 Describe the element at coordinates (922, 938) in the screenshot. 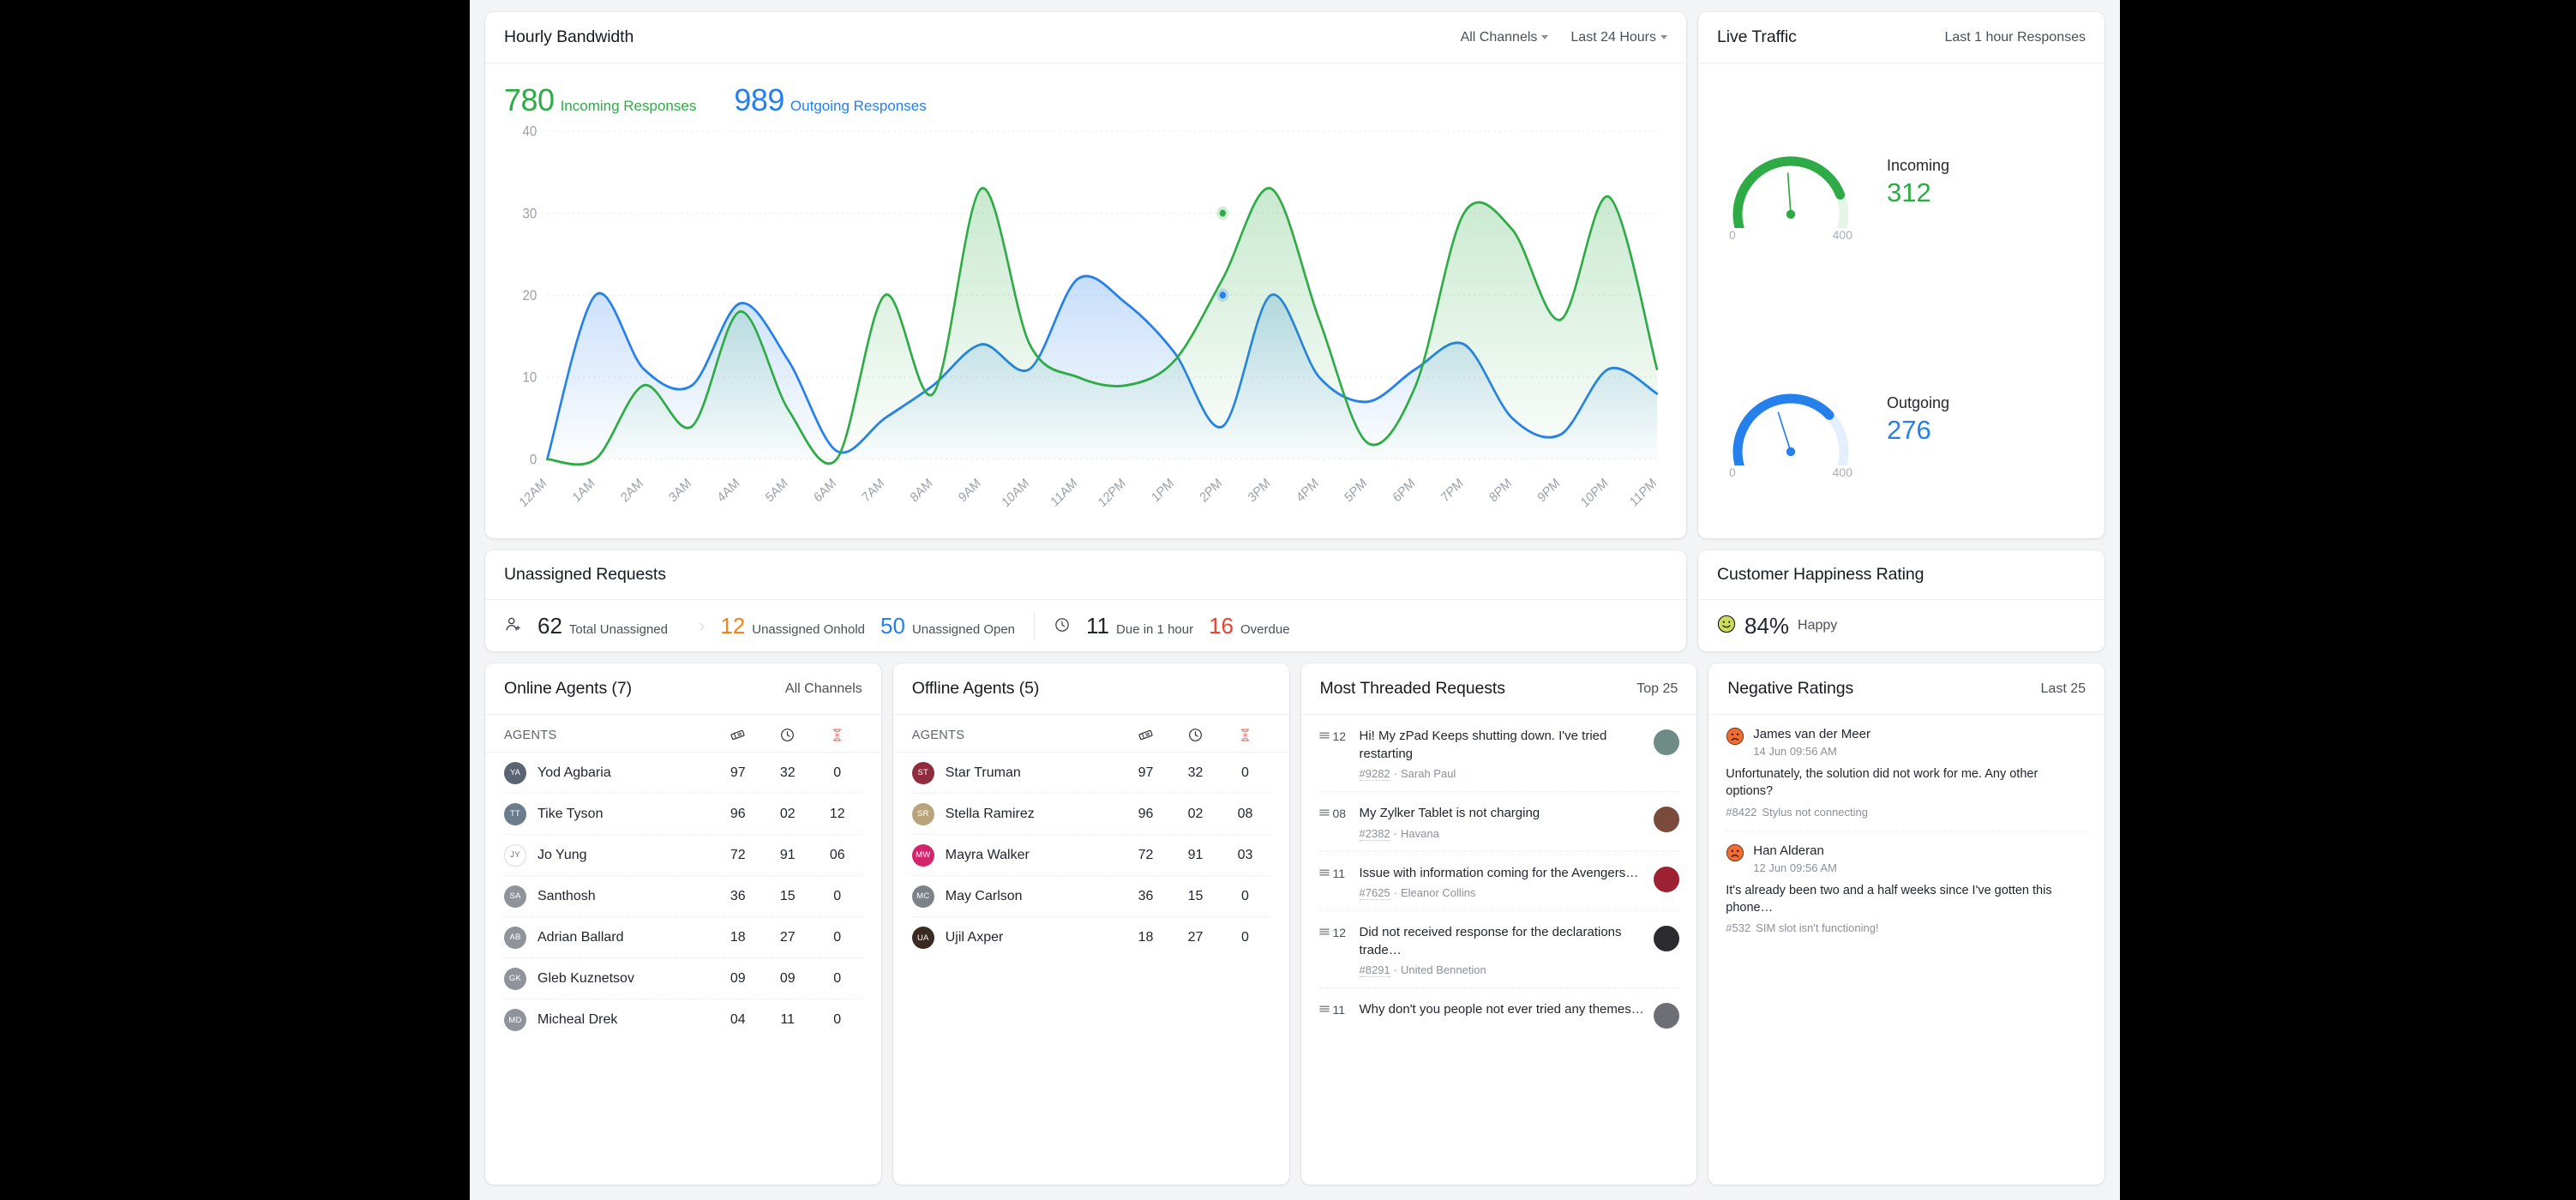

I see `avatar: UA` at that location.